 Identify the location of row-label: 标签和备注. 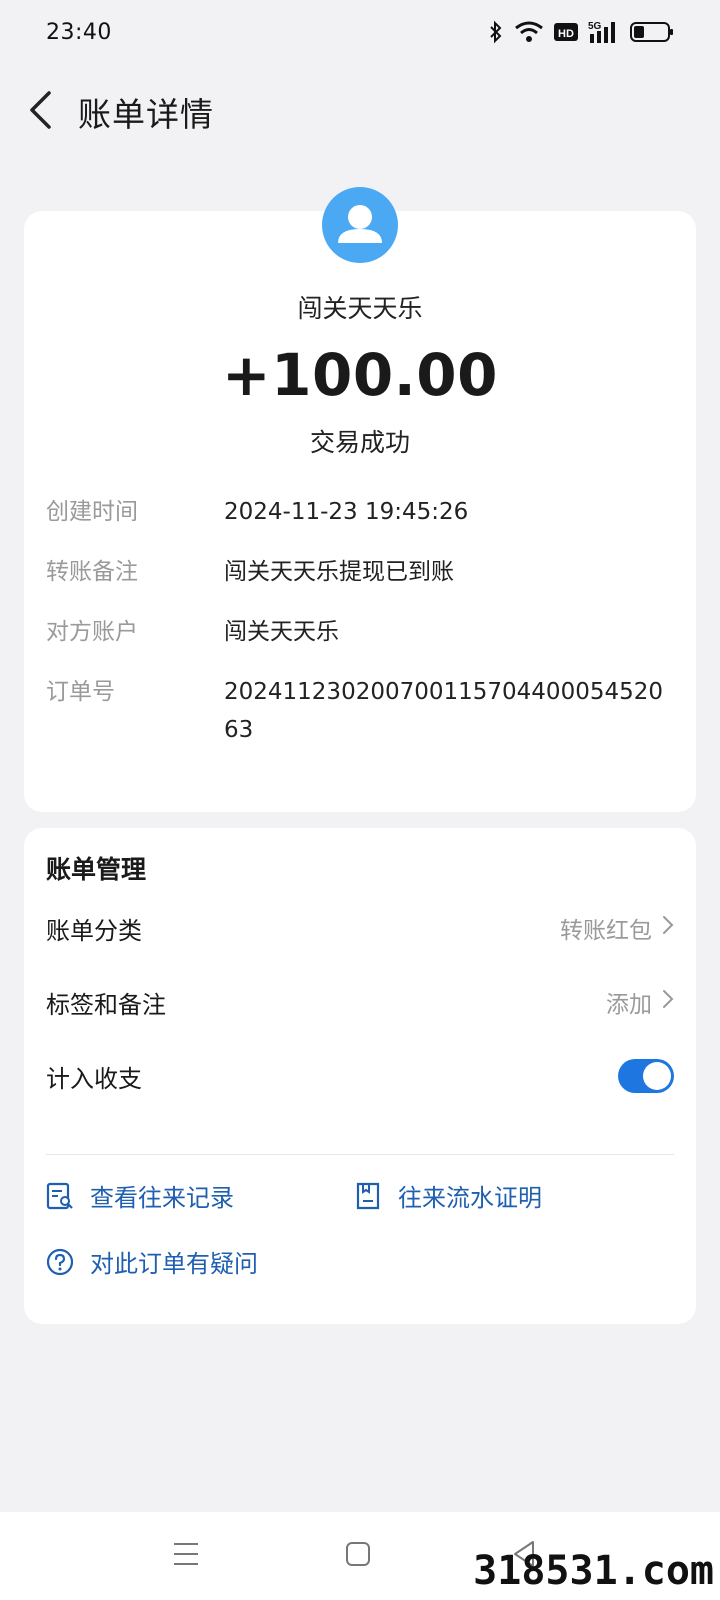
(106, 1004).